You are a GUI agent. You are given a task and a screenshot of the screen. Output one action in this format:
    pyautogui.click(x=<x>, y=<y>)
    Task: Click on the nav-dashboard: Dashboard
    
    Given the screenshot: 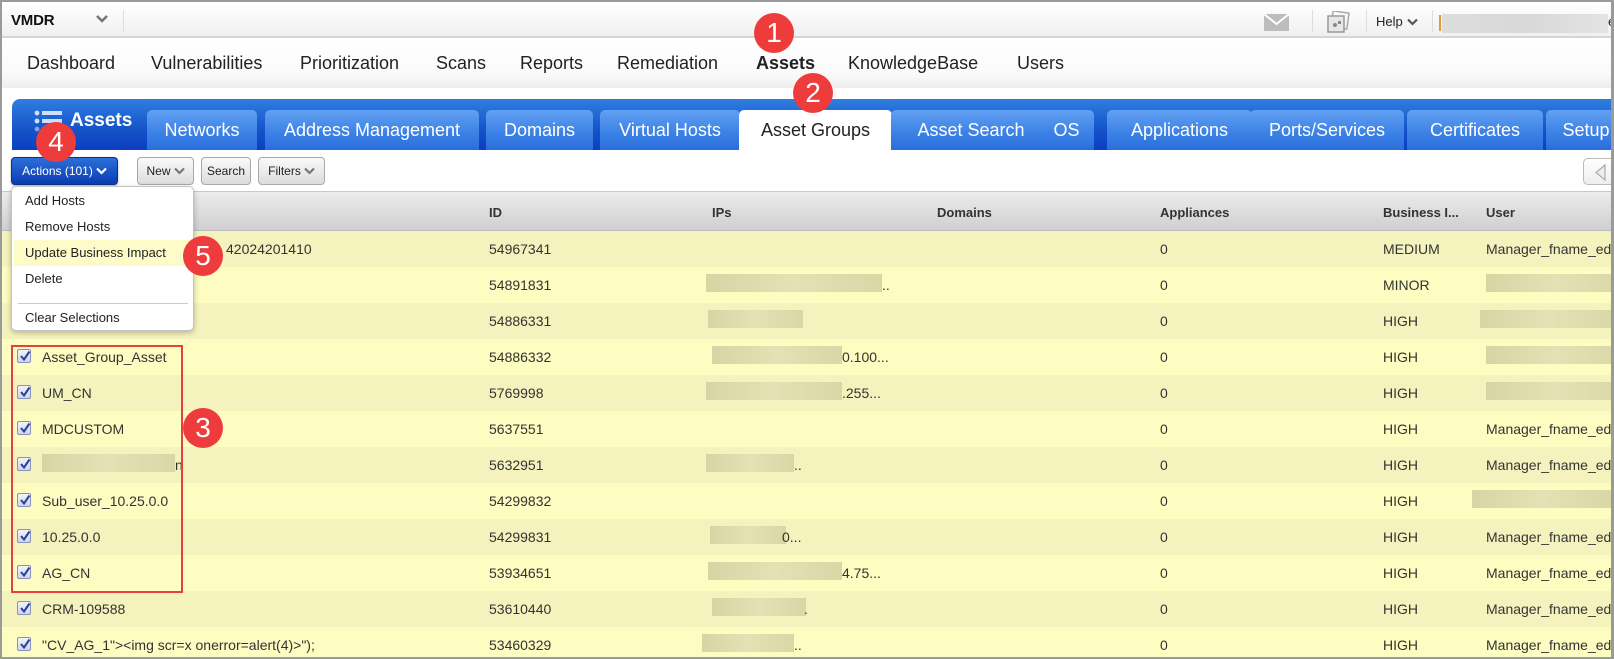 What is the action you would take?
    pyautogui.click(x=71, y=63)
    